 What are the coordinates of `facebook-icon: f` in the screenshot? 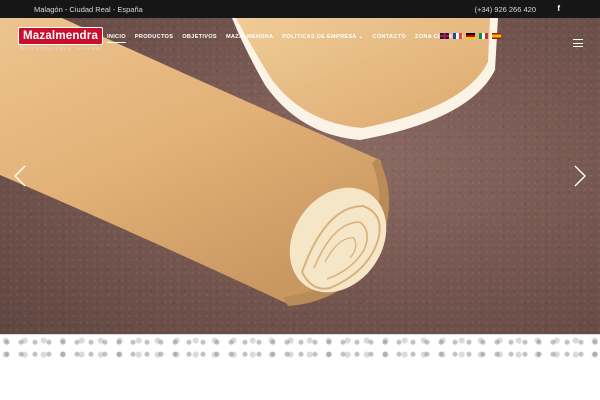 It's located at (558, 8).